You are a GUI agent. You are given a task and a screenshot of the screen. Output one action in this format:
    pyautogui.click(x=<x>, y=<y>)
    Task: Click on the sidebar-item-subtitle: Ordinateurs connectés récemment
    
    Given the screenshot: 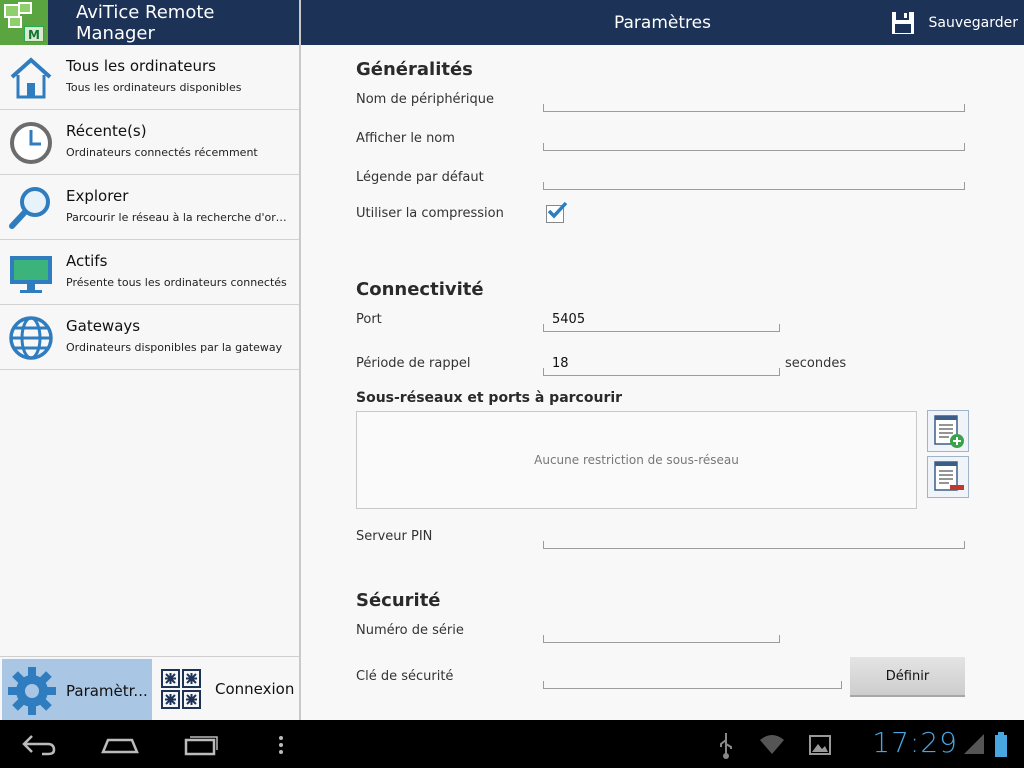 What is the action you would take?
    pyautogui.click(x=162, y=152)
    